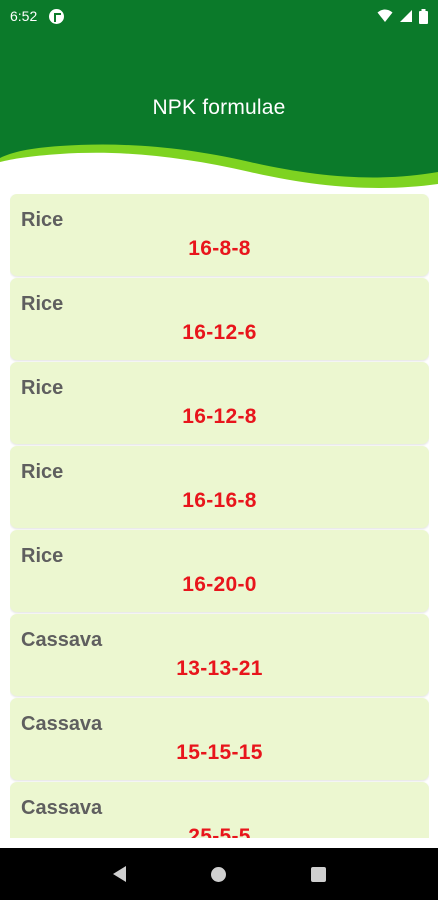 This screenshot has height=900, width=438. Describe the element at coordinates (57, 16) in the screenshot. I see `app-notification-icon` at that location.